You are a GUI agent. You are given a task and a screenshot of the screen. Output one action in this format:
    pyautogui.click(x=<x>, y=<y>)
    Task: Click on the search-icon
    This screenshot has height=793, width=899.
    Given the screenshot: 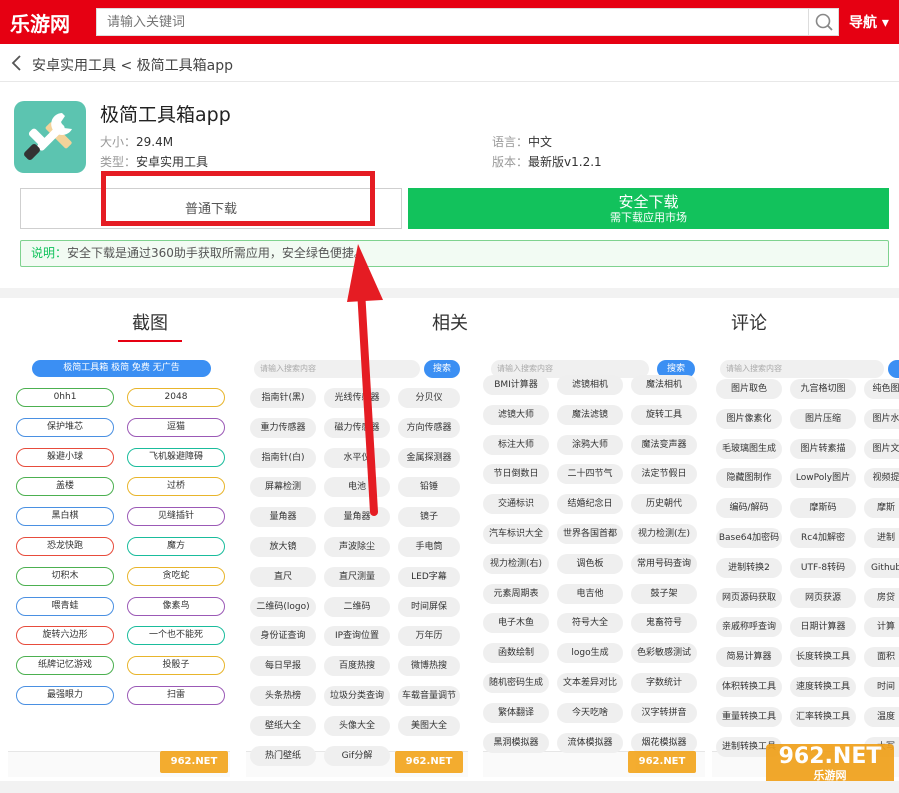 What is the action you would take?
    pyautogui.click(x=824, y=22)
    